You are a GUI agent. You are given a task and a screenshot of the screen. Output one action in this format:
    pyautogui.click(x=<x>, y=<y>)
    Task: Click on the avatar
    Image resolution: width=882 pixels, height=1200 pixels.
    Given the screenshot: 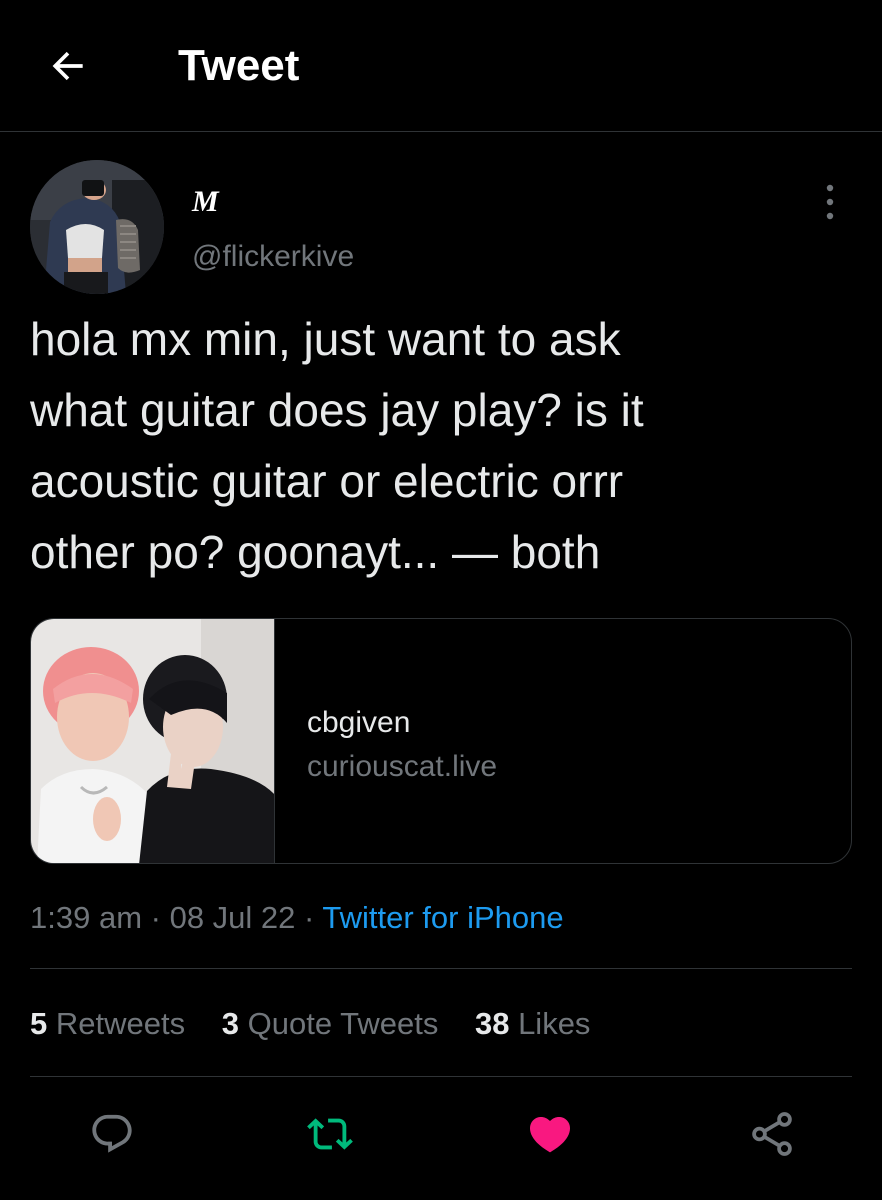 What is the action you would take?
    pyautogui.click(x=97, y=227)
    